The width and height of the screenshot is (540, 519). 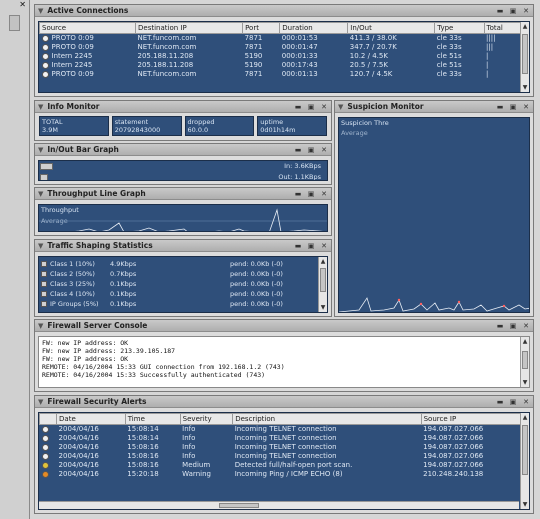 I want to click on table-cell: NET.funcom.com, so click(x=167, y=47).